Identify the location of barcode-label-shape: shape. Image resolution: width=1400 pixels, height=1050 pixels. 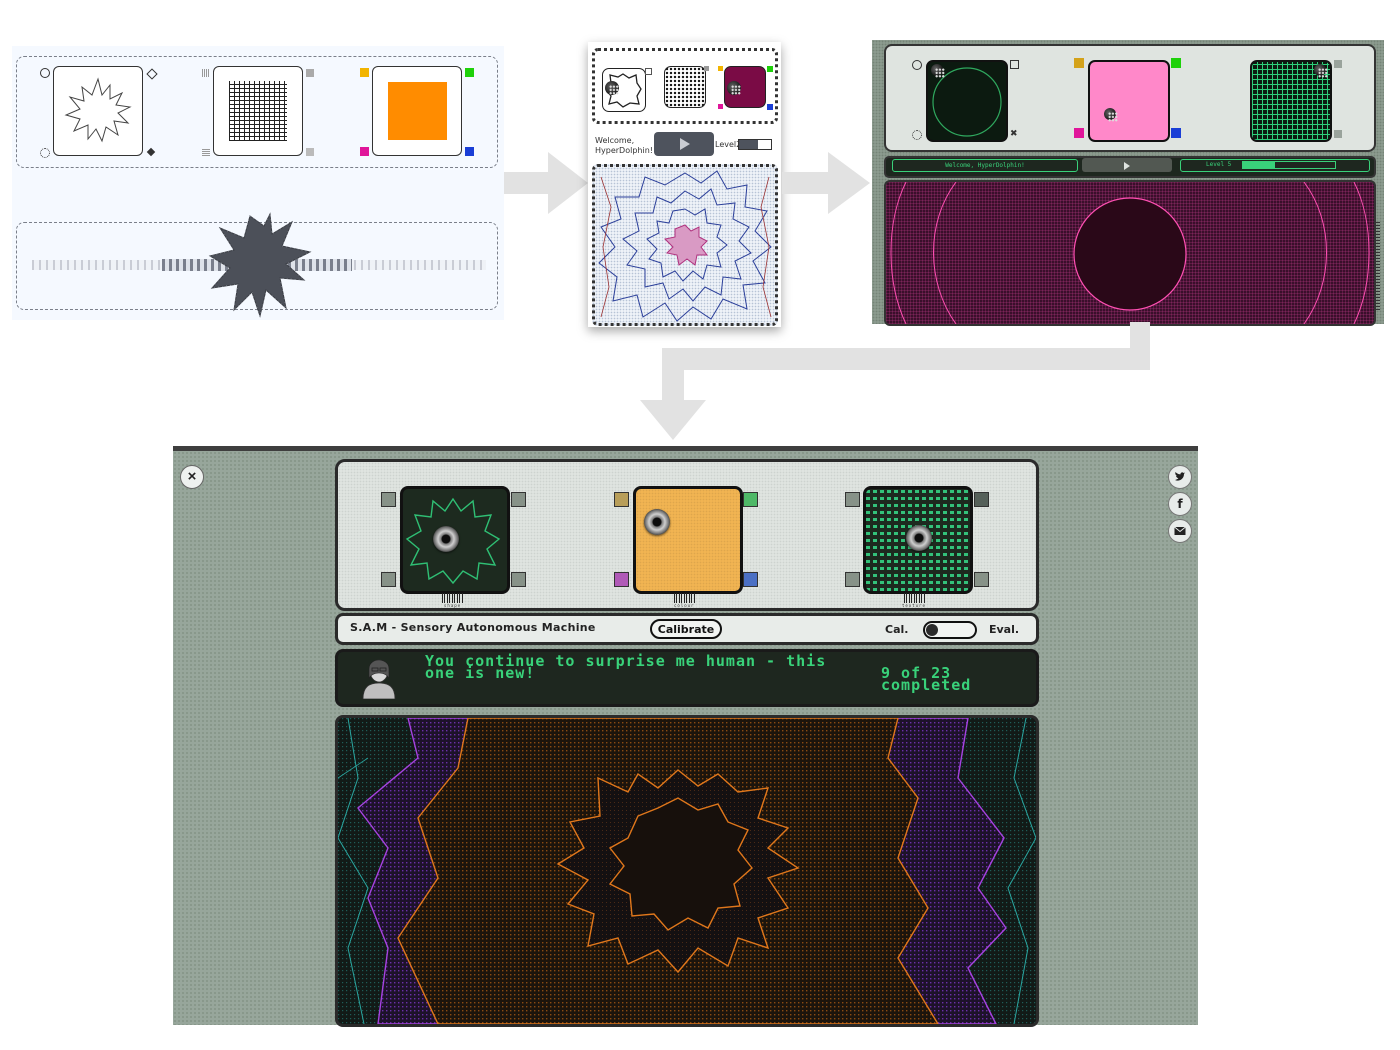
(453, 605).